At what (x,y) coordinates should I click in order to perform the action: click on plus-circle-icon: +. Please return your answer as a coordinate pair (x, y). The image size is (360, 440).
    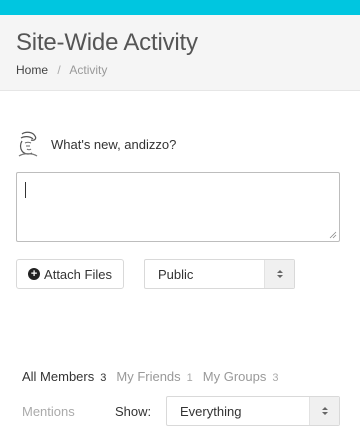
    Looking at the image, I should click on (34, 274).